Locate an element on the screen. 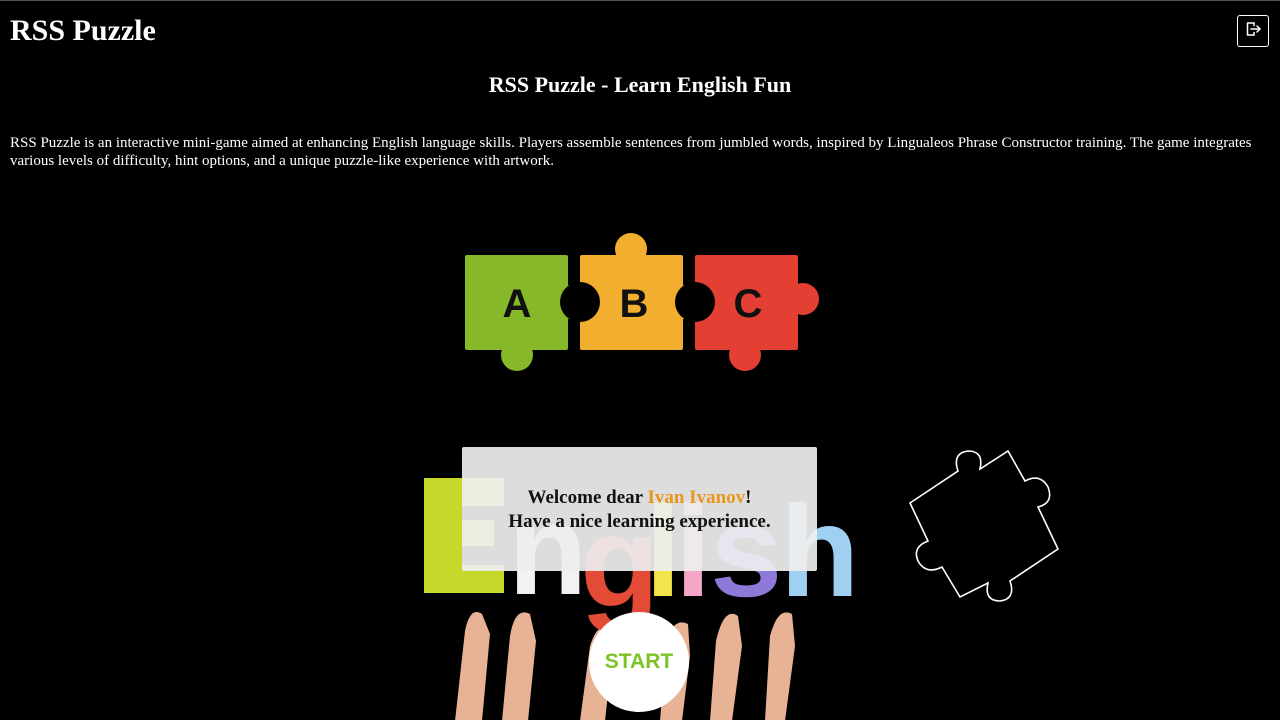 The image size is (1280, 720). abc-puzzle-logo: A B C is located at coordinates (643, 306).